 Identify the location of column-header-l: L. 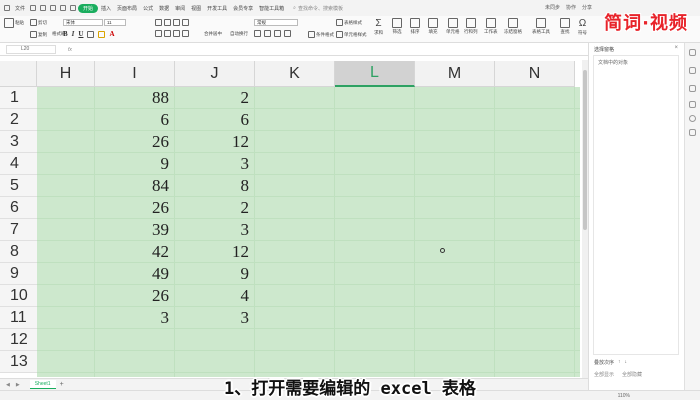
(375, 74).